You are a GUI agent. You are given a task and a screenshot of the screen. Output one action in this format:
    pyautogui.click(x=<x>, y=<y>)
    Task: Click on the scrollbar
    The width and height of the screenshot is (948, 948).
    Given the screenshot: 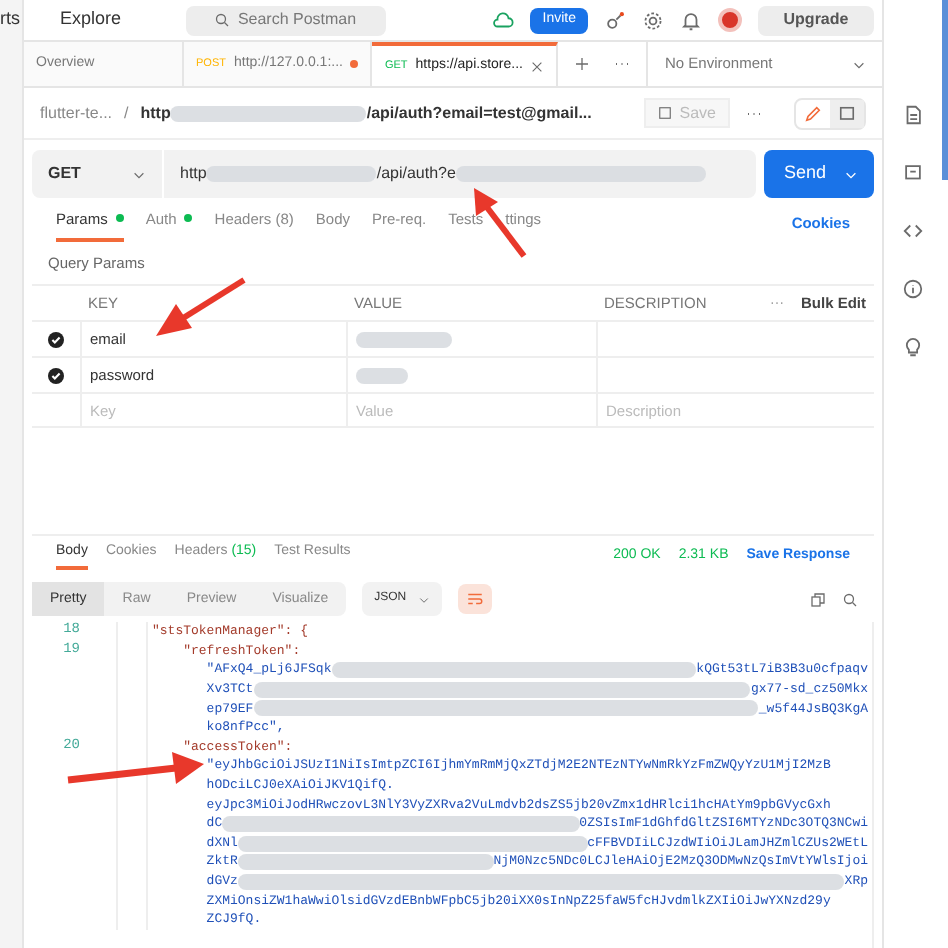 What is the action you would take?
    pyautogui.click(x=945, y=90)
    